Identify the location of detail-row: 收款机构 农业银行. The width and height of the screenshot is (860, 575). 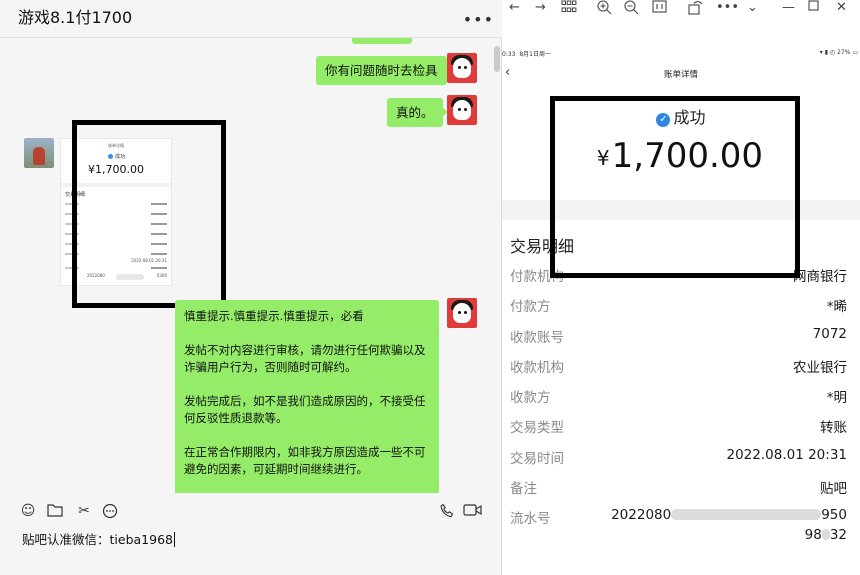
(678, 366).